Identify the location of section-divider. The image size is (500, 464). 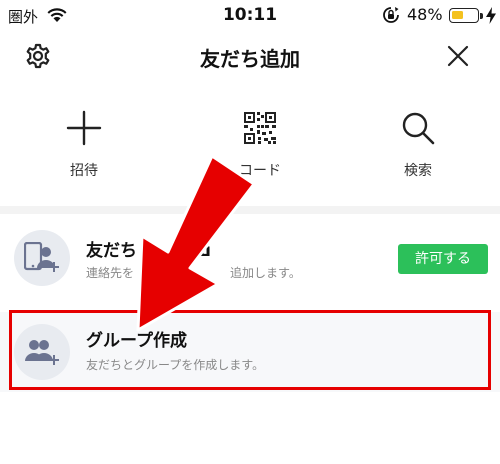
(250, 210).